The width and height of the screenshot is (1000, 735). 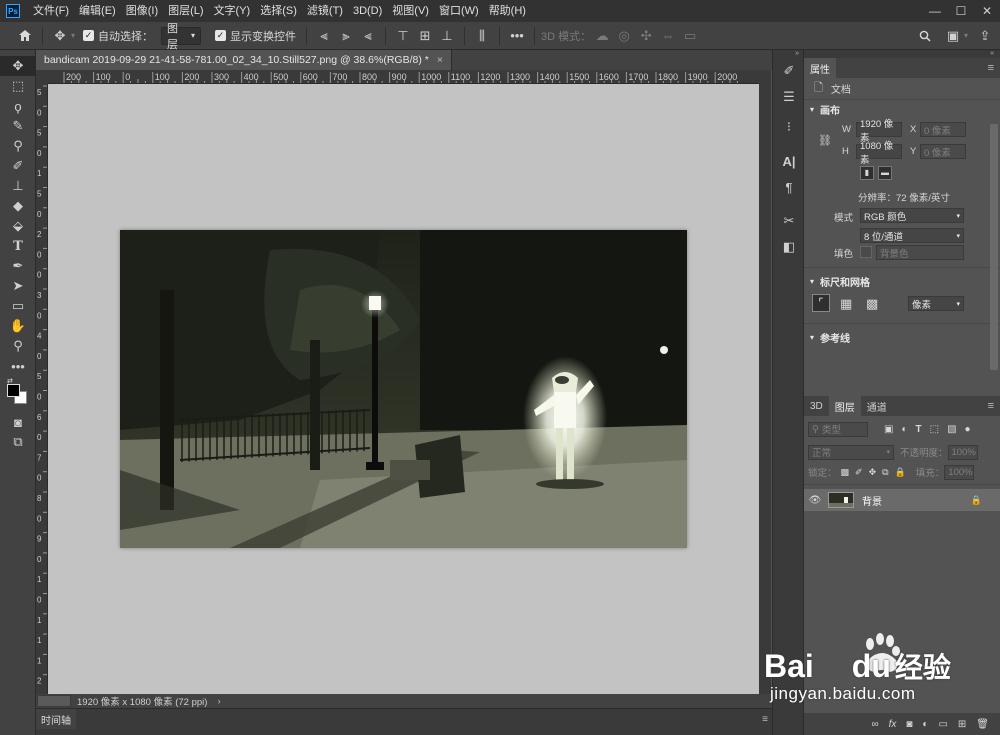 What do you see at coordinates (816, 406) in the screenshot?
I see `tab-3d: 3D` at bounding box center [816, 406].